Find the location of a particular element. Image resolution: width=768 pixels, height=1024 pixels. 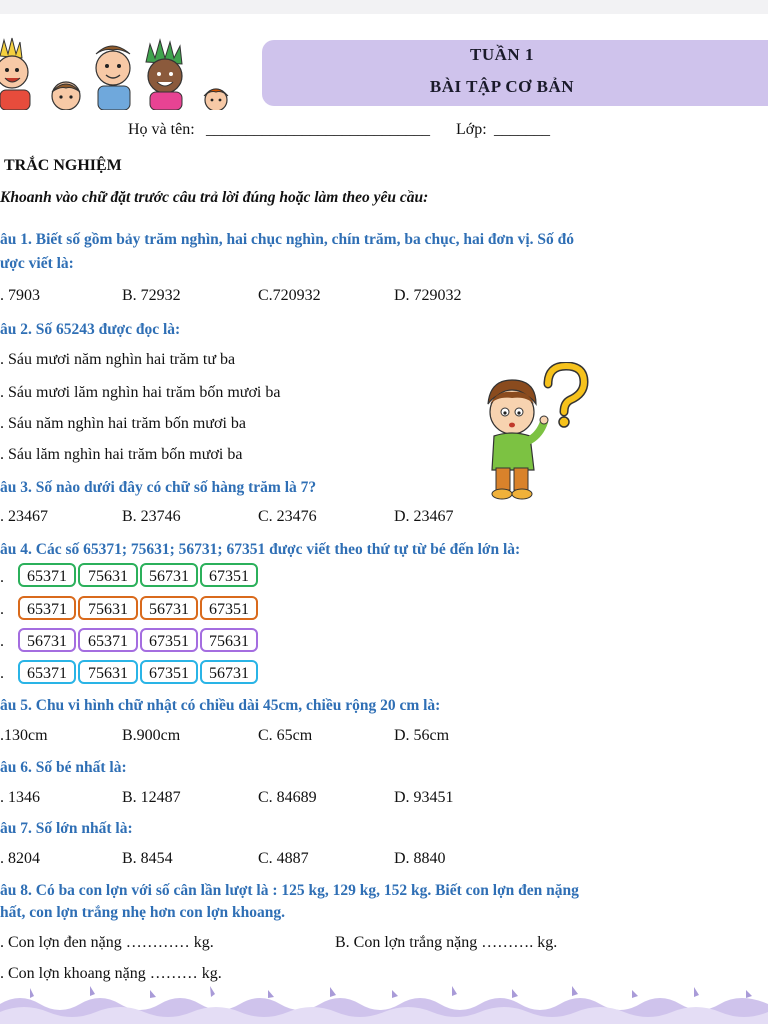

q6-option-c: C. 84689 is located at coordinates (287, 798).